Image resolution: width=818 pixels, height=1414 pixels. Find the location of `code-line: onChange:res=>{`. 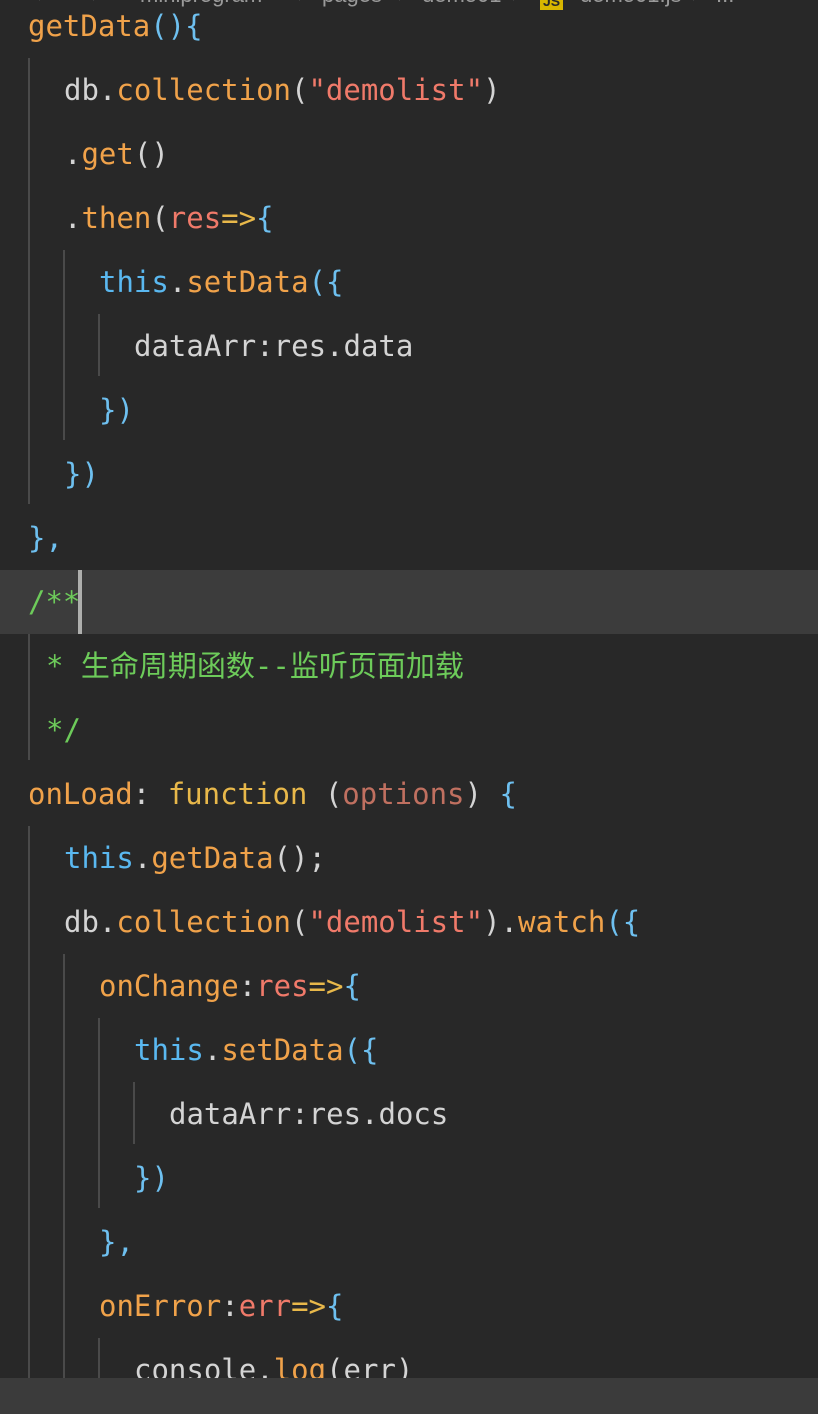

code-line: onChange:res=>{ is located at coordinates (409, 986).